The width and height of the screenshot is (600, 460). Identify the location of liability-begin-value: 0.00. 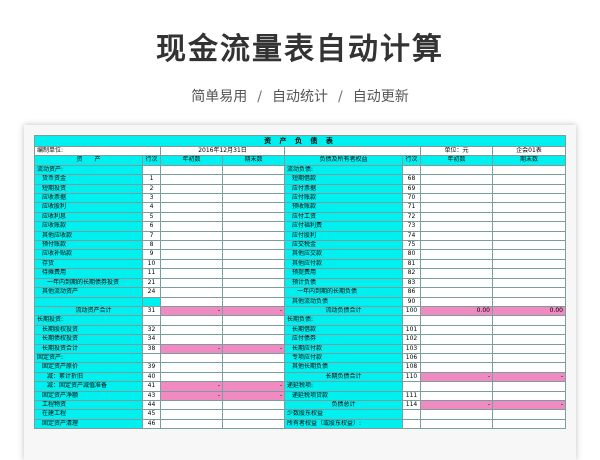
(456, 311).